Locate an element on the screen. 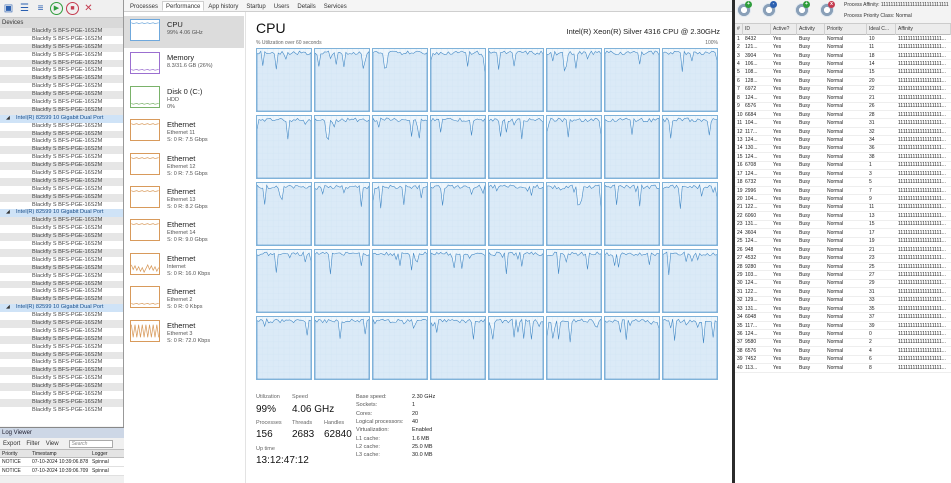  play-icon: ▶ is located at coordinates (56, 8).